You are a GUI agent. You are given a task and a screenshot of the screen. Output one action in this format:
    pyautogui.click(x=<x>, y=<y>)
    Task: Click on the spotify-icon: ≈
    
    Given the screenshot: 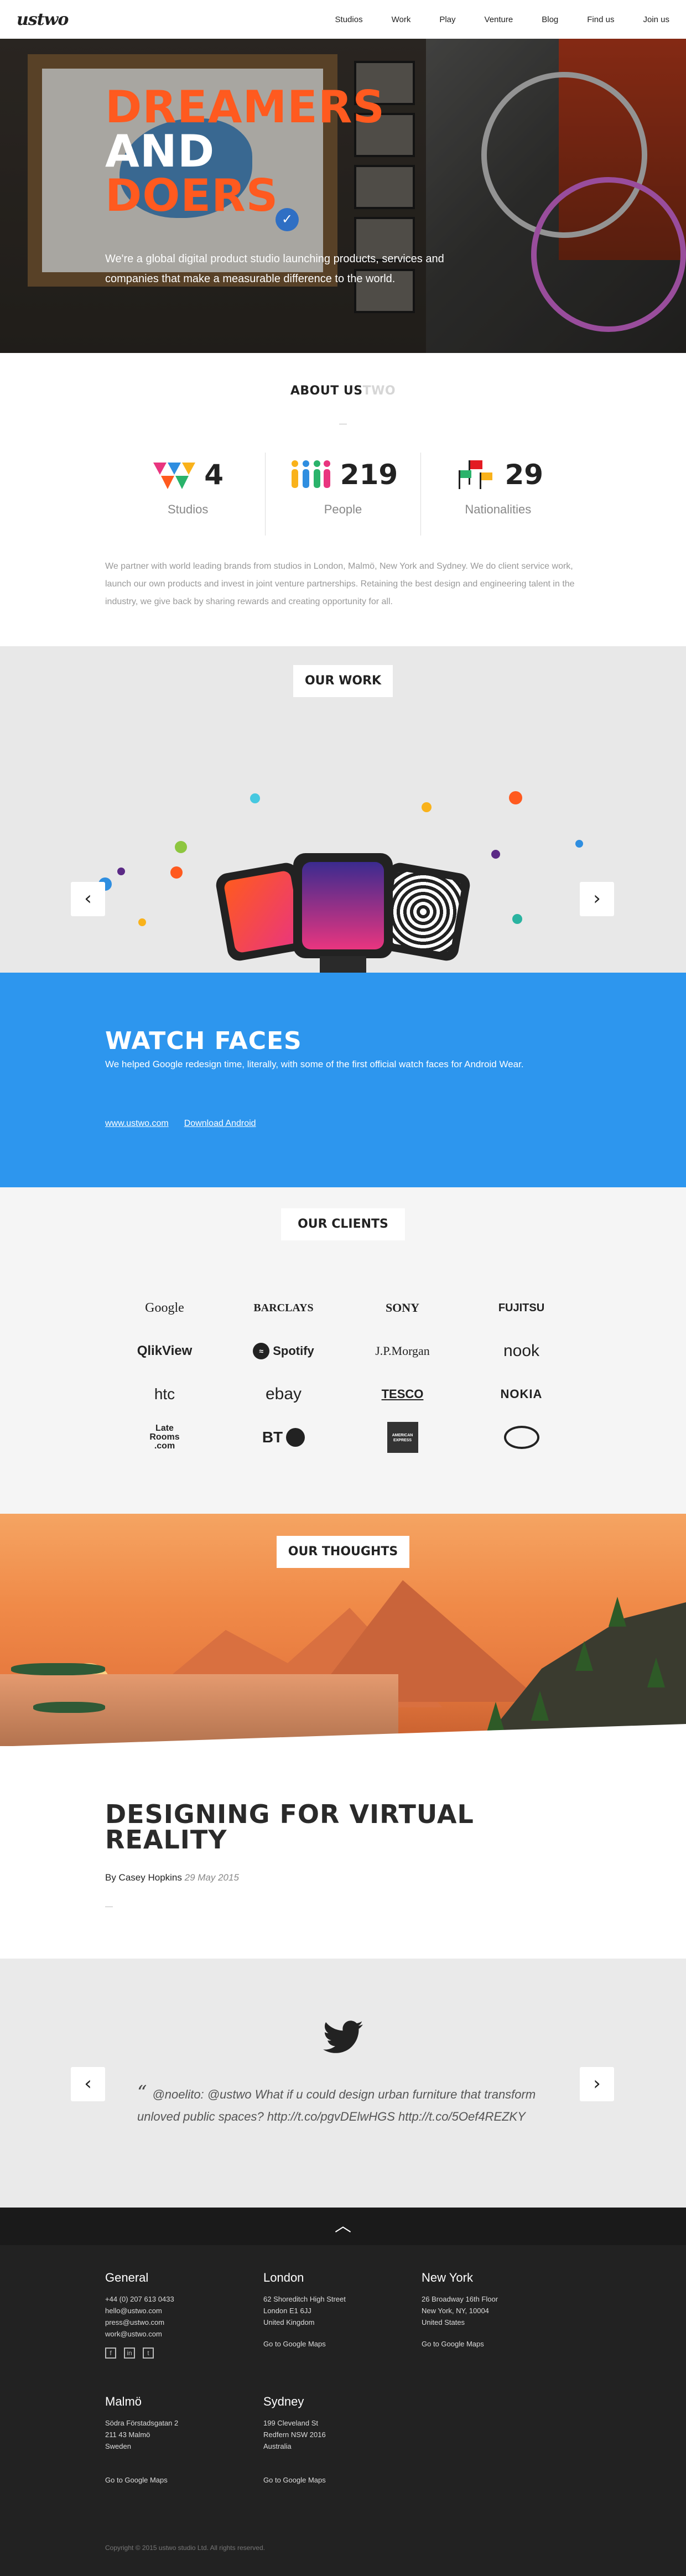 What is the action you would take?
    pyautogui.click(x=261, y=1351)
    